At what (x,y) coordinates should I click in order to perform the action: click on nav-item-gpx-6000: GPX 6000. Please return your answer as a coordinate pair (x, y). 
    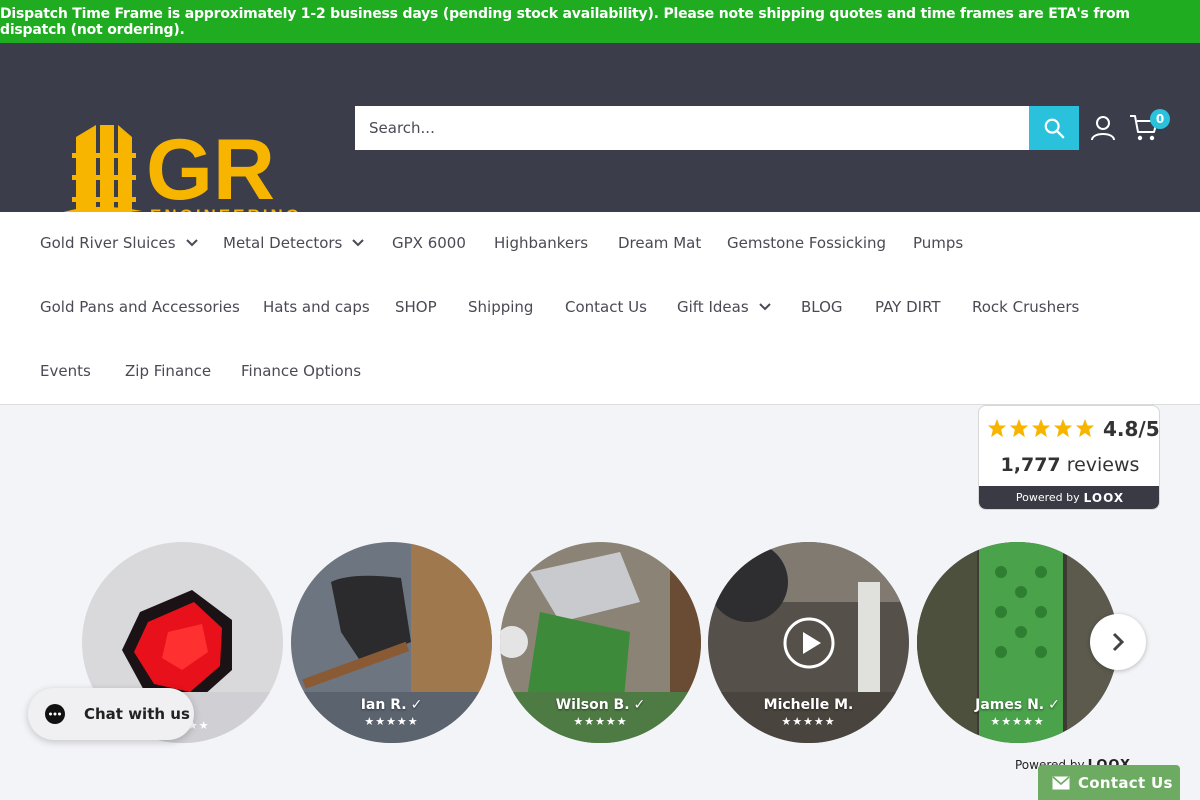
    Looking at the image, I should click on (429, 243).